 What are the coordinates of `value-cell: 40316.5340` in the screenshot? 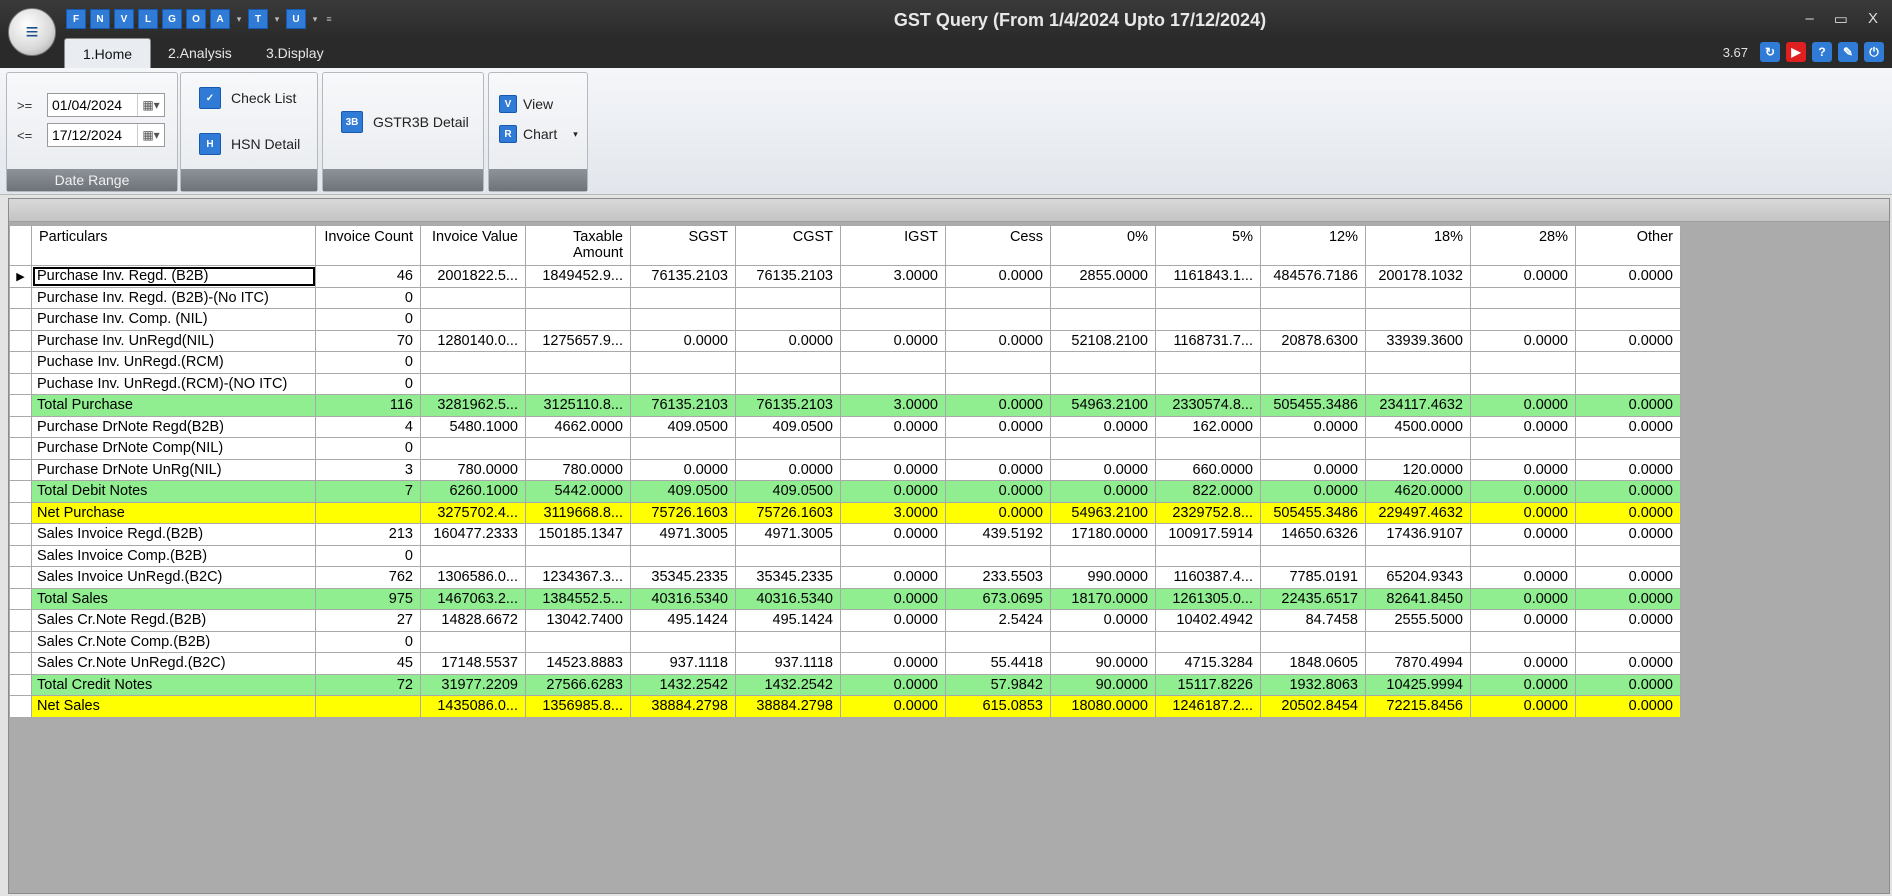 It's located at (683, 598).